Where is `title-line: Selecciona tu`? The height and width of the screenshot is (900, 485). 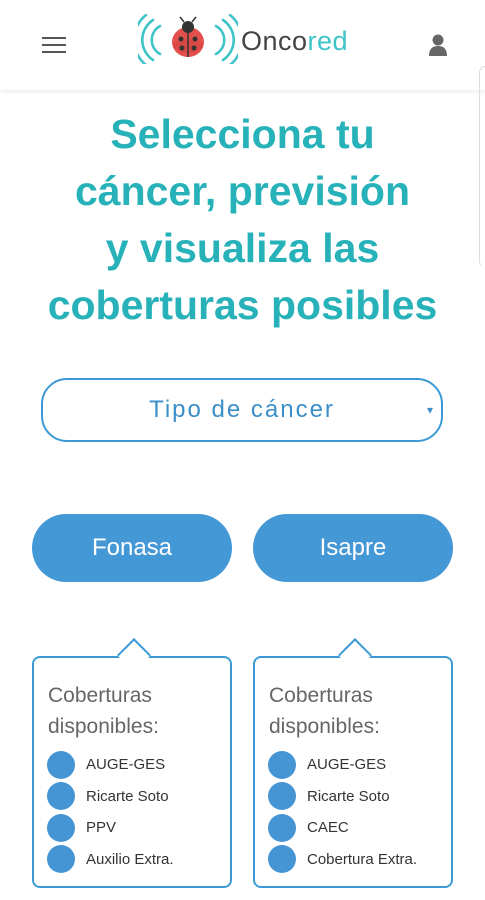
title-line: Selecciona tu is located at coordinates (242, 134).